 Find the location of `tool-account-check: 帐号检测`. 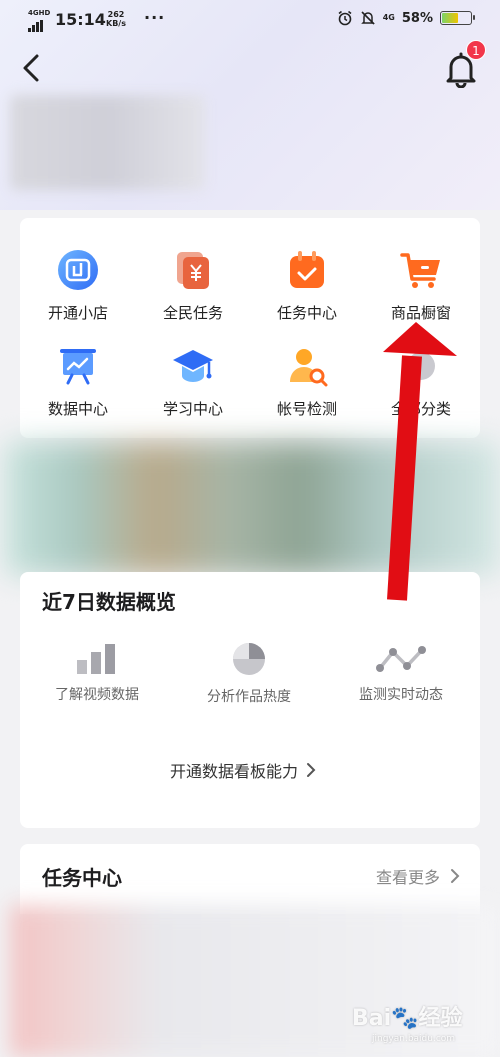

tool-account-check: 帐号检测 is located at coordinates (307, 383).